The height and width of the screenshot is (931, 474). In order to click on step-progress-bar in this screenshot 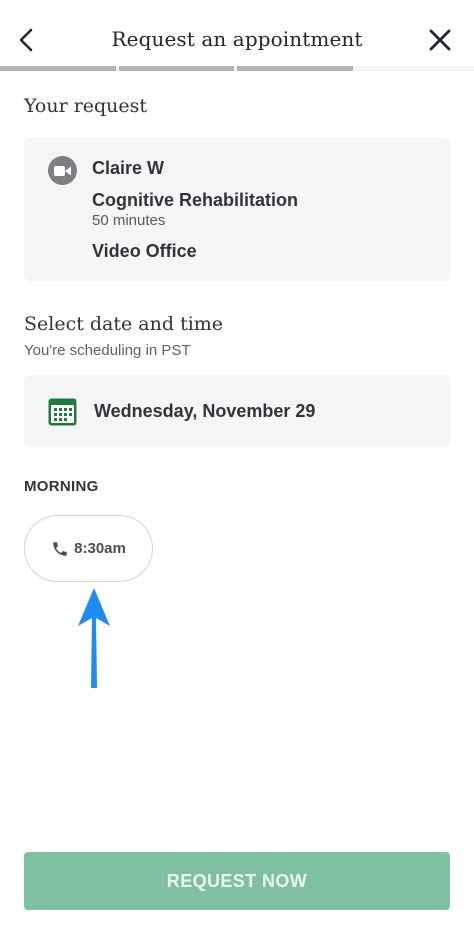, I will do `click(237, 68)`.